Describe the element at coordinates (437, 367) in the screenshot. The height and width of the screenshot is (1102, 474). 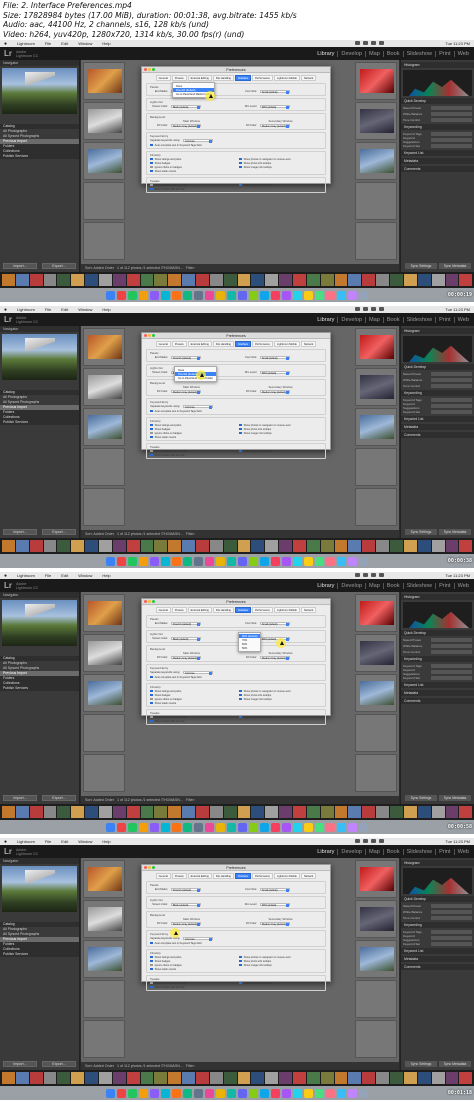
I see `quick-develop-header: Quick Develop` at that location.